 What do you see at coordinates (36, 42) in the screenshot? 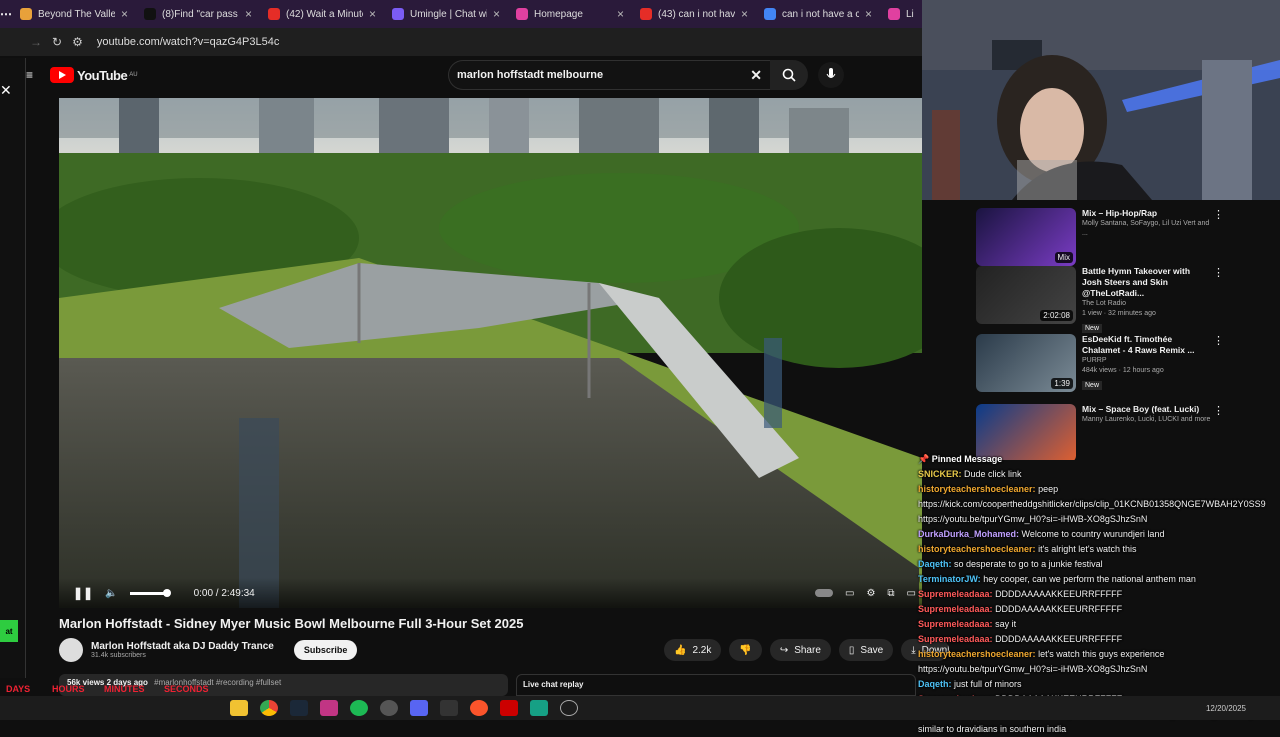
I see `forward-icon: →` at bounding box center [36, 42].